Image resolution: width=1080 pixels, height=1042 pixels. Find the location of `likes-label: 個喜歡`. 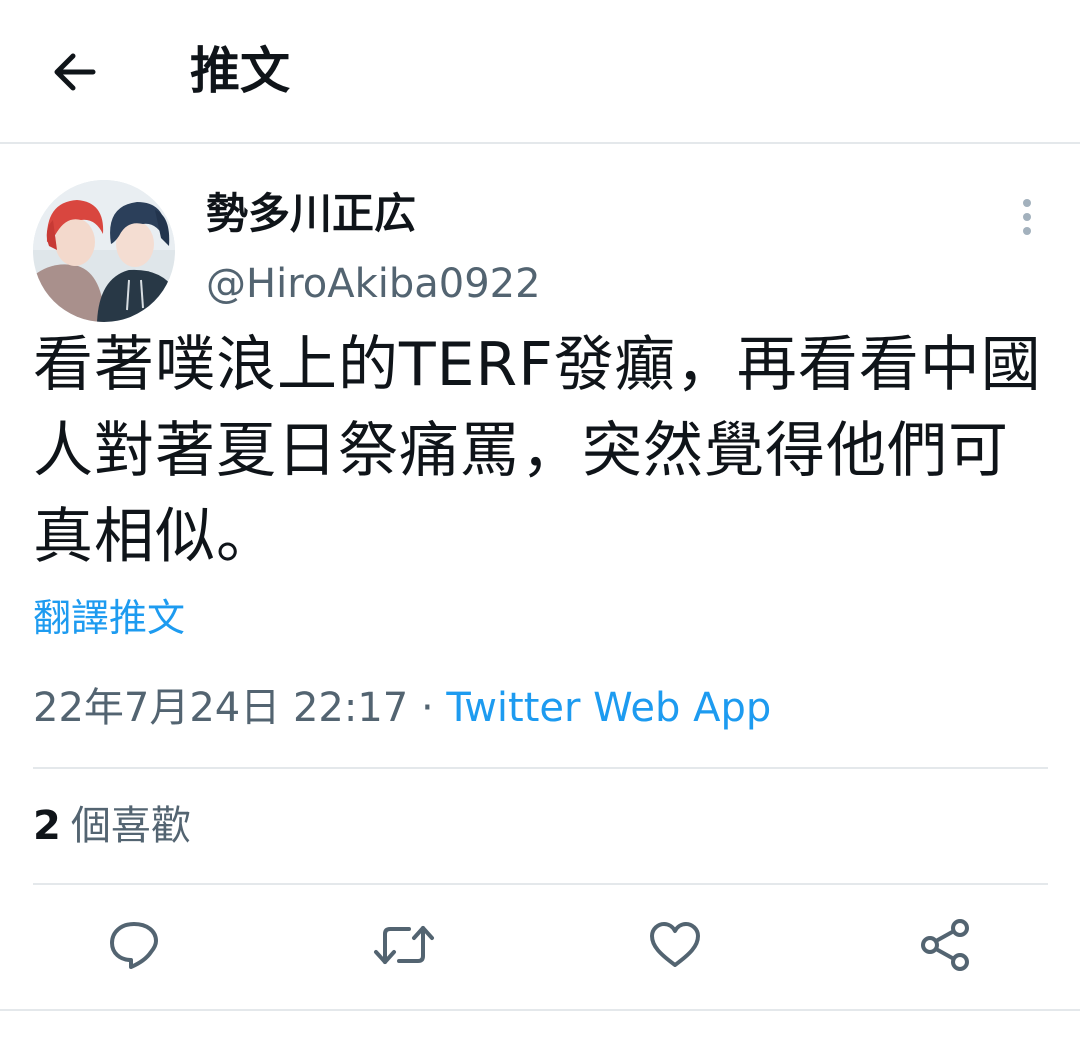

likes-label: 個喜歡 is located at coordinates (130, 826).